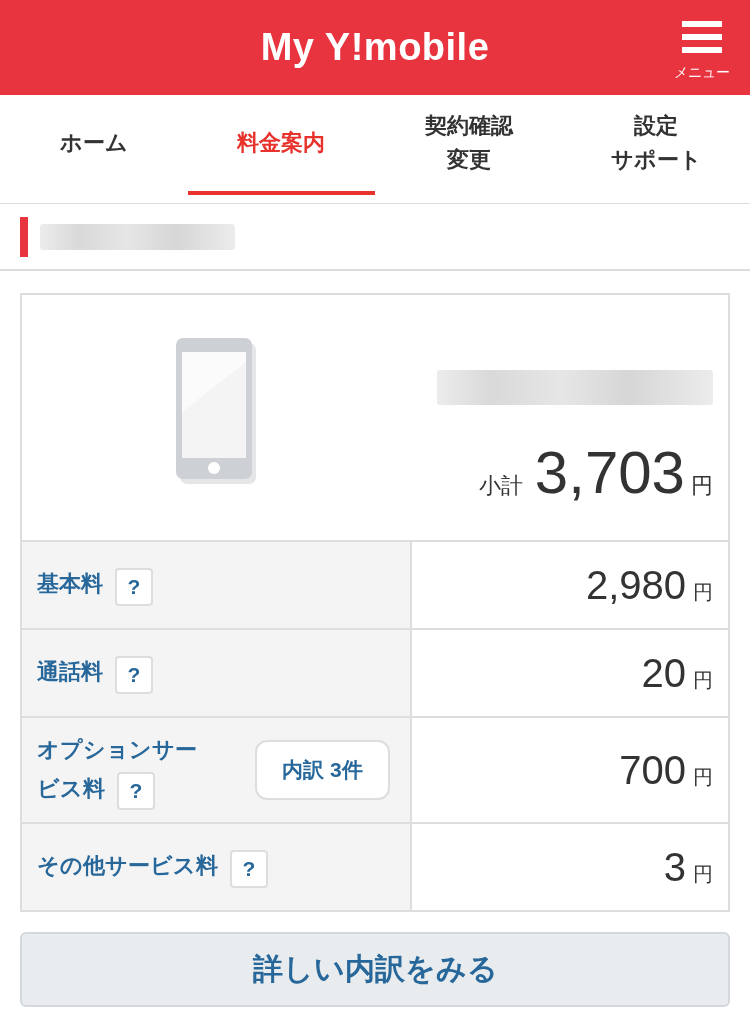 The width and height of the screenshot is (750, 1029). What do you see at coordinates (70, 672) in the screenshot?
I see `charge-label: 通話料` at bounding box center [70, 672].